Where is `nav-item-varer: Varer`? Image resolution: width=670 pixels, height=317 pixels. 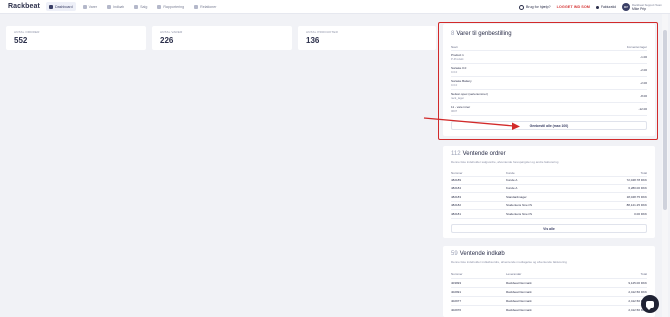
nav-item-varer: Varer is located at coordinates (90, 6).